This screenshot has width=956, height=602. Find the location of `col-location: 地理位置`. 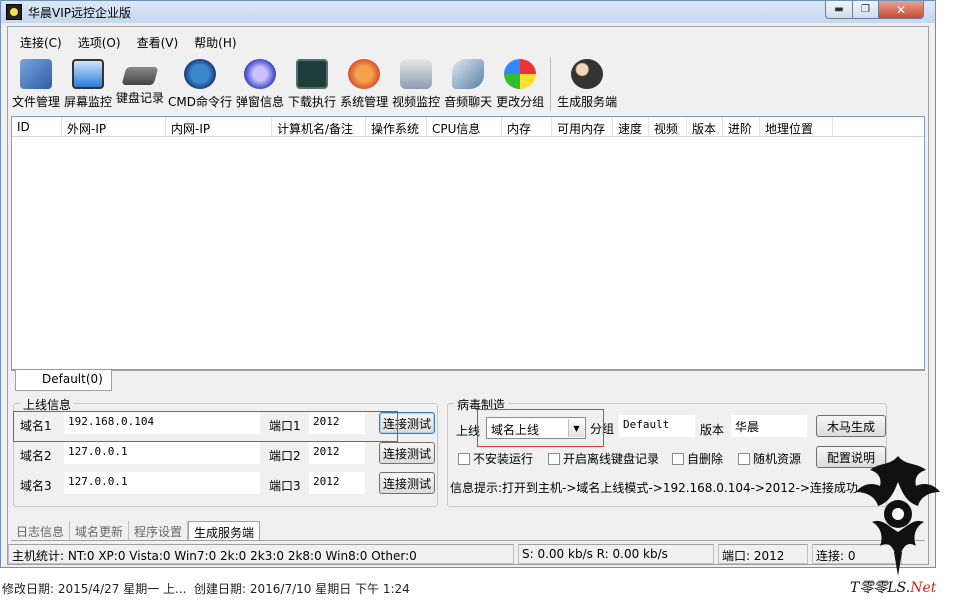

col-location: 地理位置 is located at coordinates (796, 126).